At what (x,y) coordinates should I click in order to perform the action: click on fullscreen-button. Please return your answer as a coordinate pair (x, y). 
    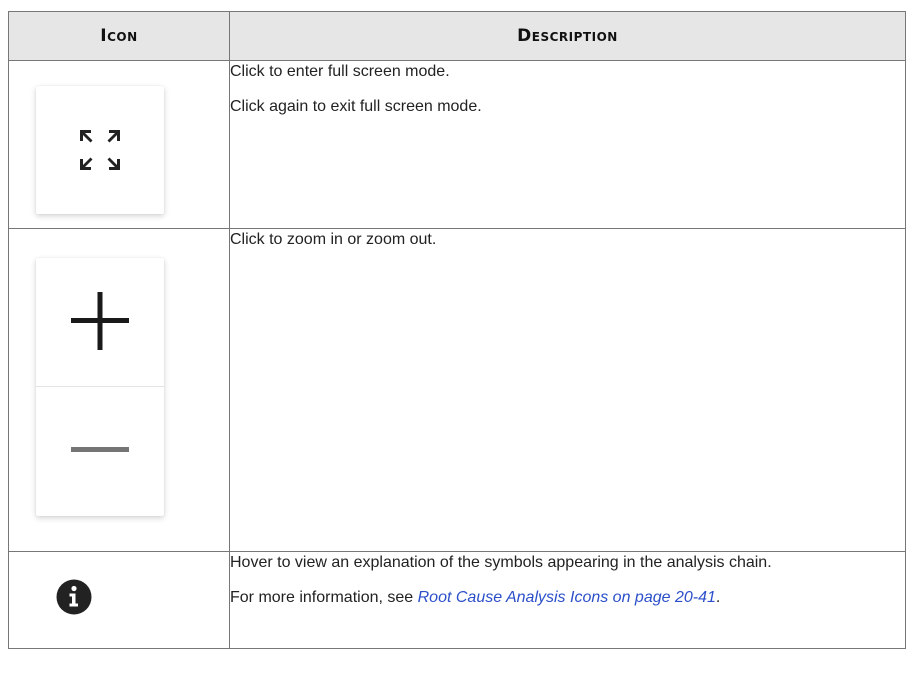
    Looking at the image, I should click on (100, 150).